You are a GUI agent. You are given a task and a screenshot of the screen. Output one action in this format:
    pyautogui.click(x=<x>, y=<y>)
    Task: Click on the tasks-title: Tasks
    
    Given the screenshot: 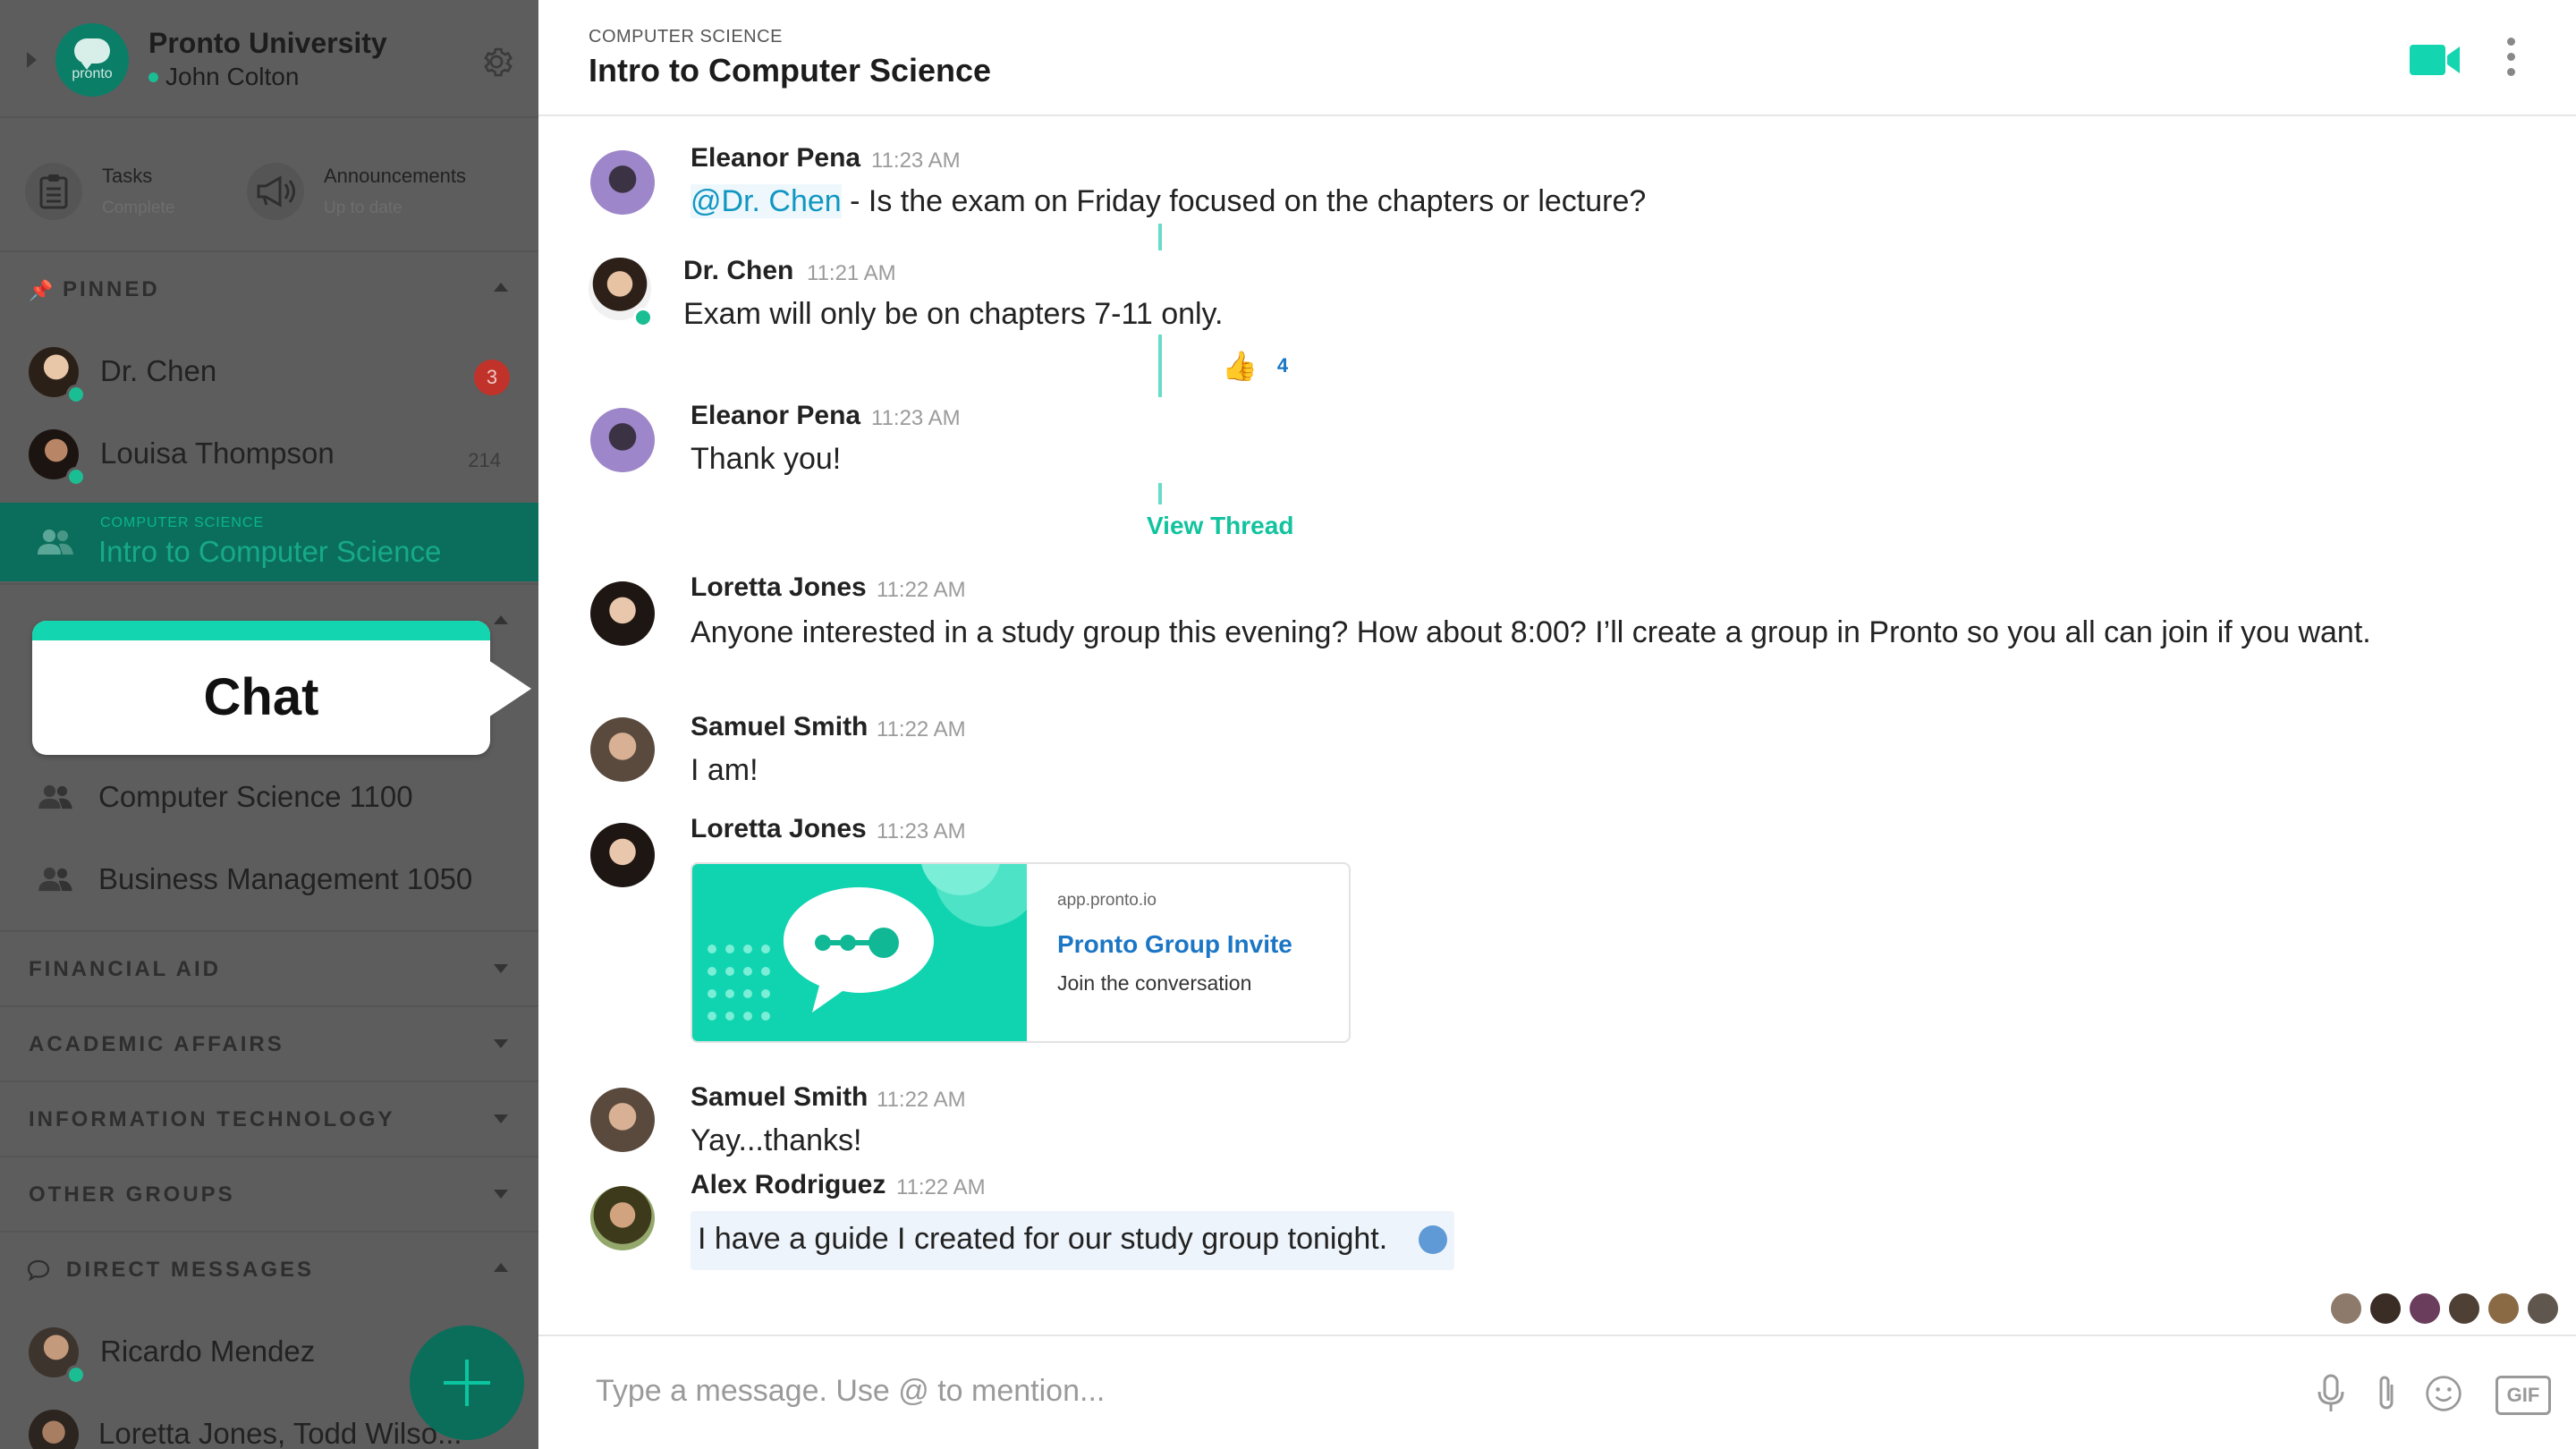 What is the action you would take?
    pyautogui.click(x=127, y=176)
    